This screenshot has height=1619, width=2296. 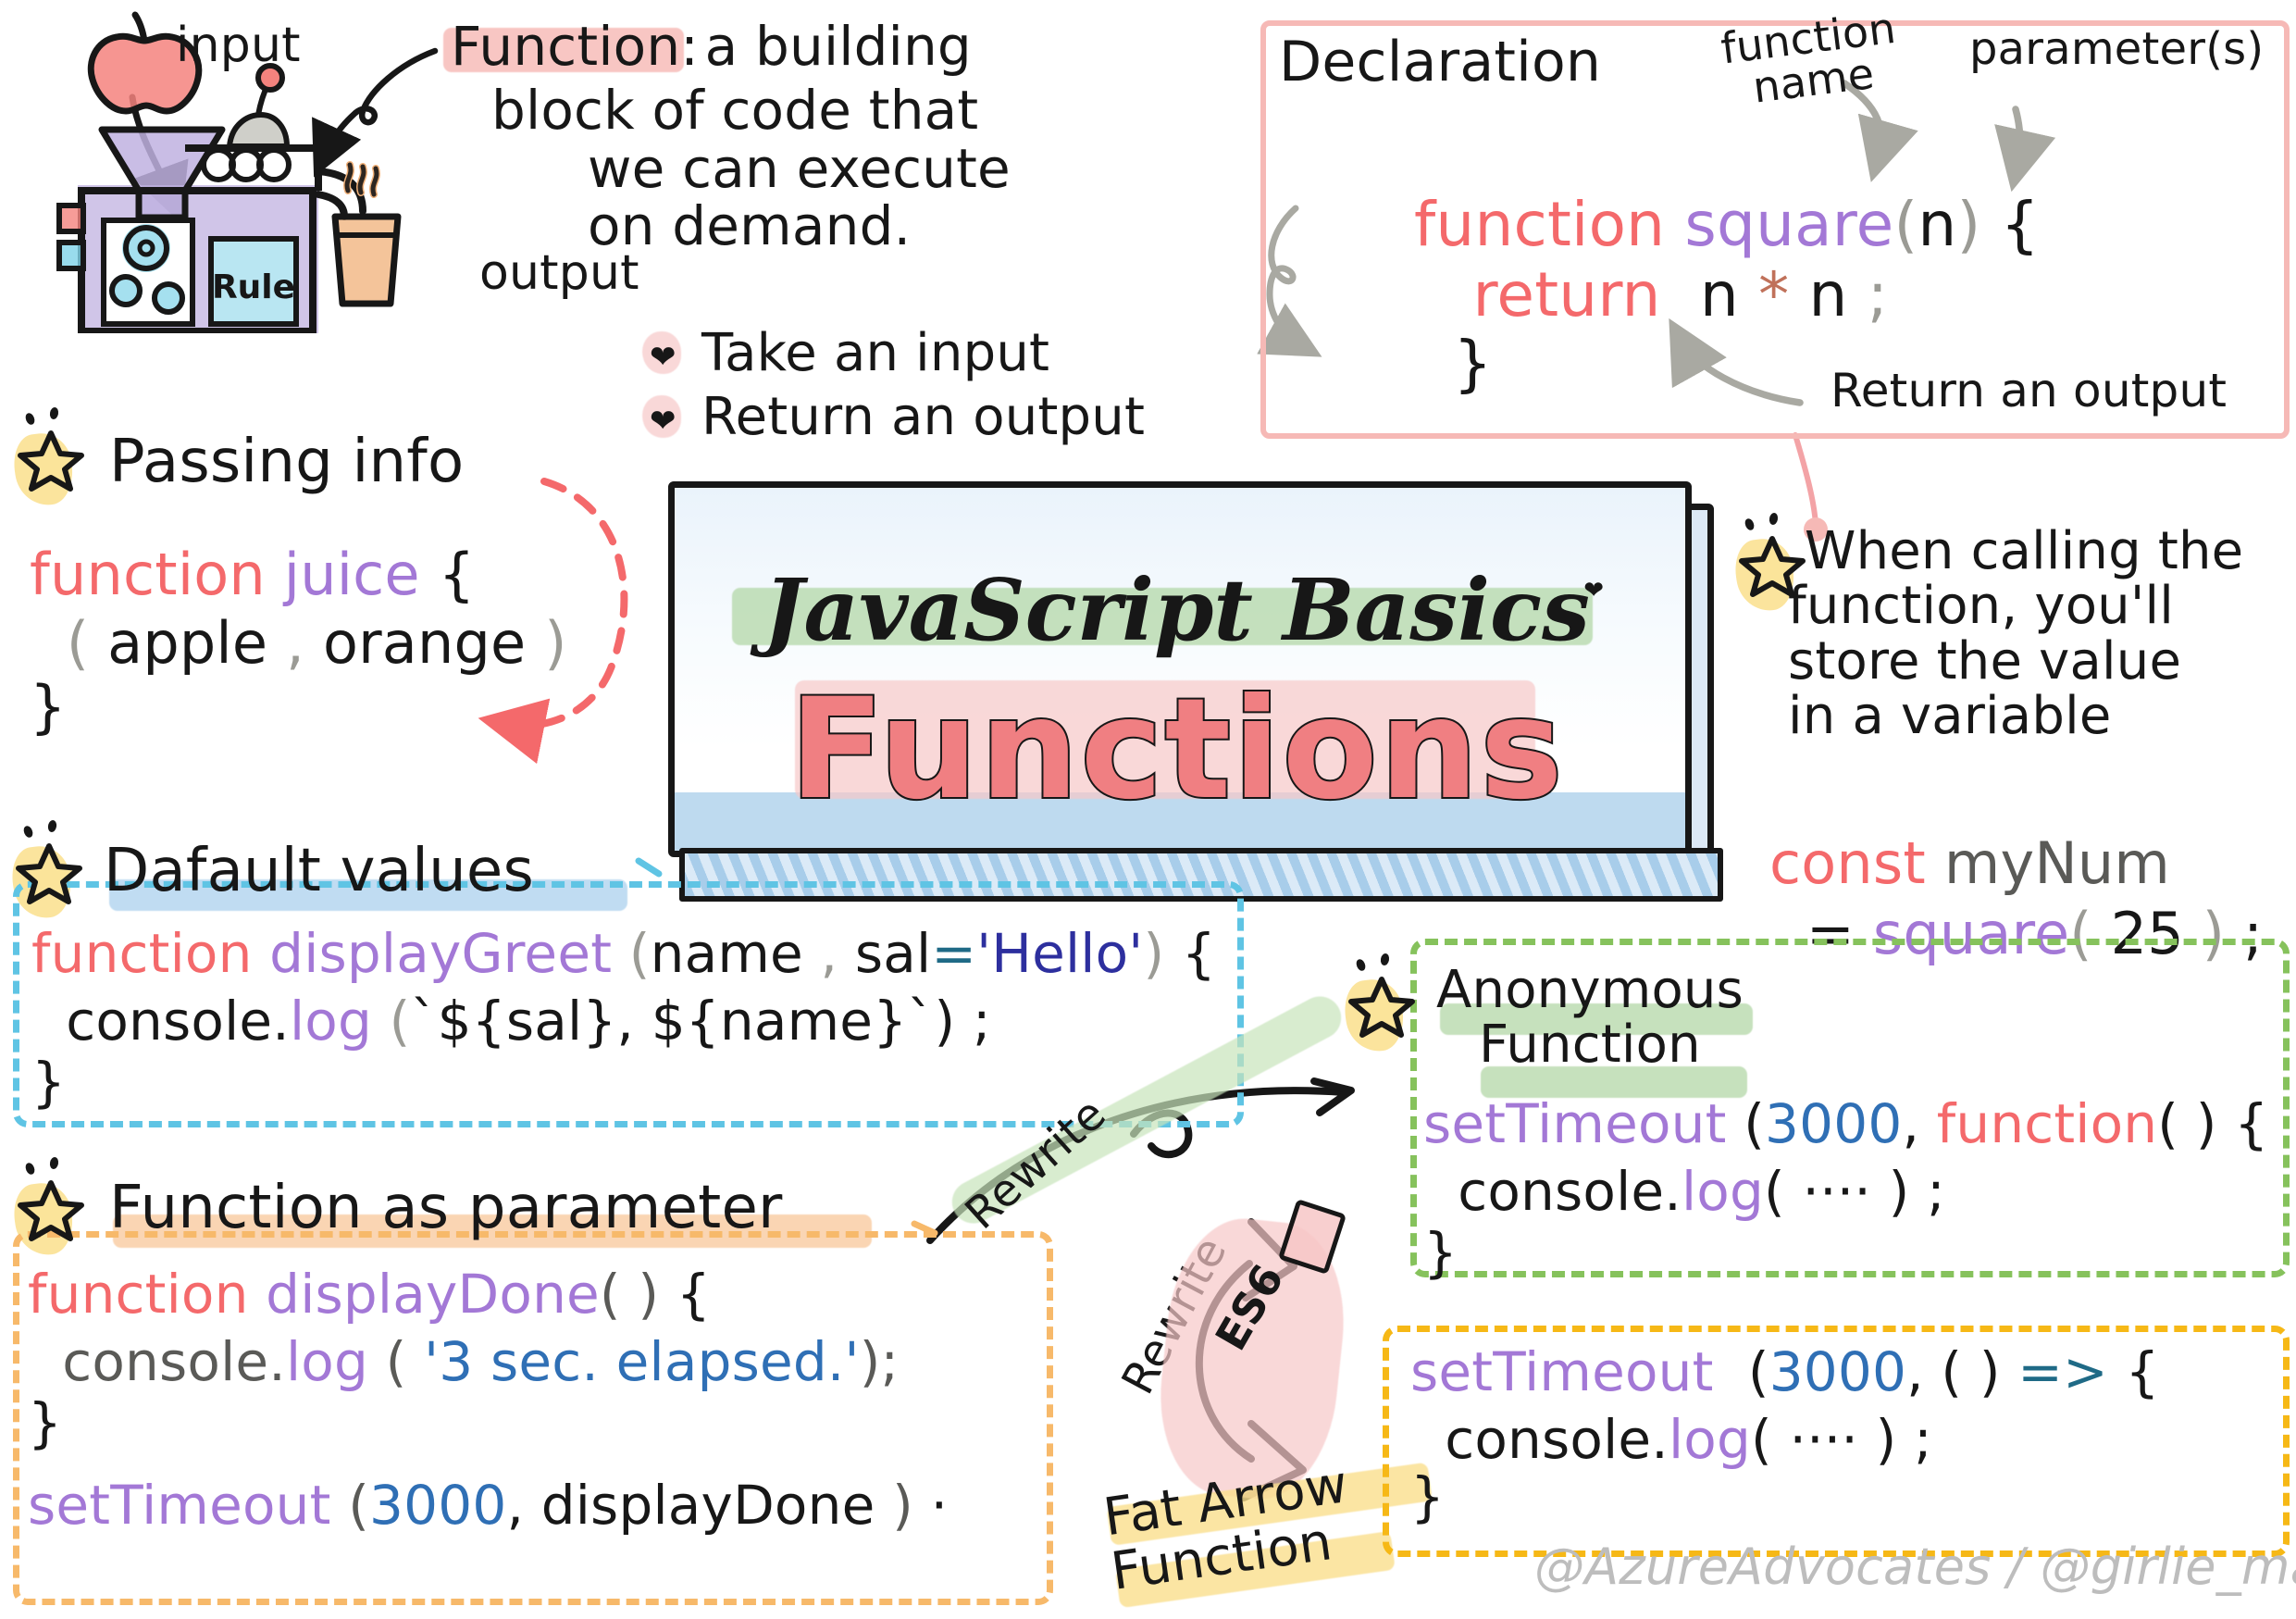 What do you see at coordinates (954, 954) in the screenshot?
I see `code-token: =` at bounding box center [954, 954].